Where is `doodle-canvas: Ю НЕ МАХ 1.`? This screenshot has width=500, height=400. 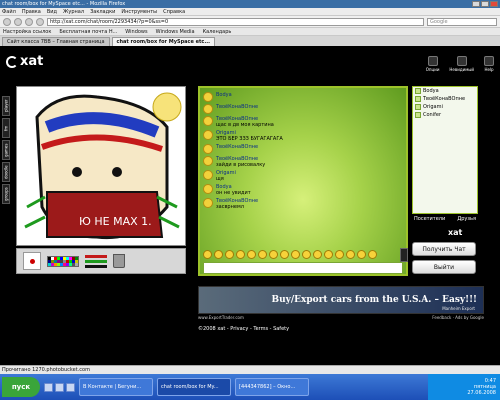
doodle-canvas: Ю НЕ МАХ 1. is located at coordinates (101, 166).